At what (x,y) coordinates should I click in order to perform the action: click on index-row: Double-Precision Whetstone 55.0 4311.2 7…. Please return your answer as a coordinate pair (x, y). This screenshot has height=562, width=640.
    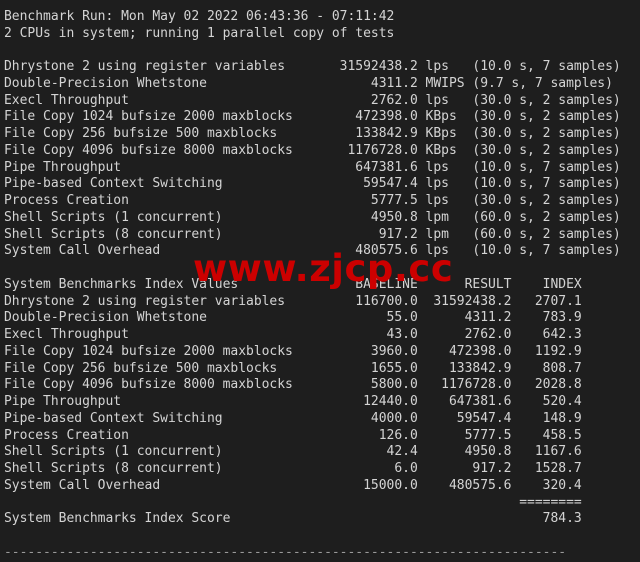
    Looking at the image, I should click on (293, 318).